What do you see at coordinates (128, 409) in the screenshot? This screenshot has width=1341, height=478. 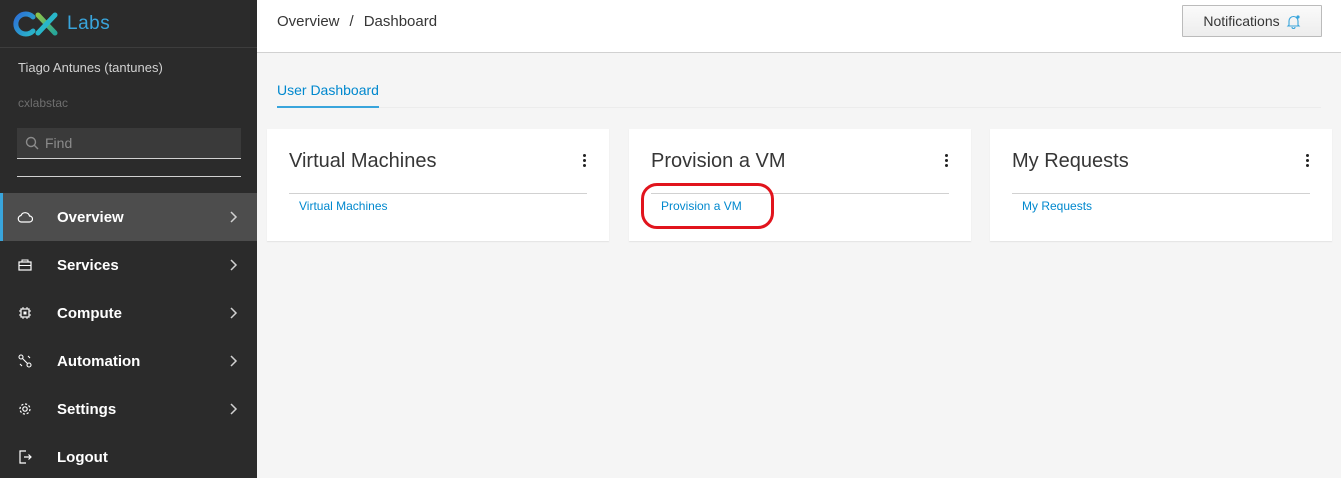 I see `nav-item-settings: Settings` at bounding box center [128, 409].